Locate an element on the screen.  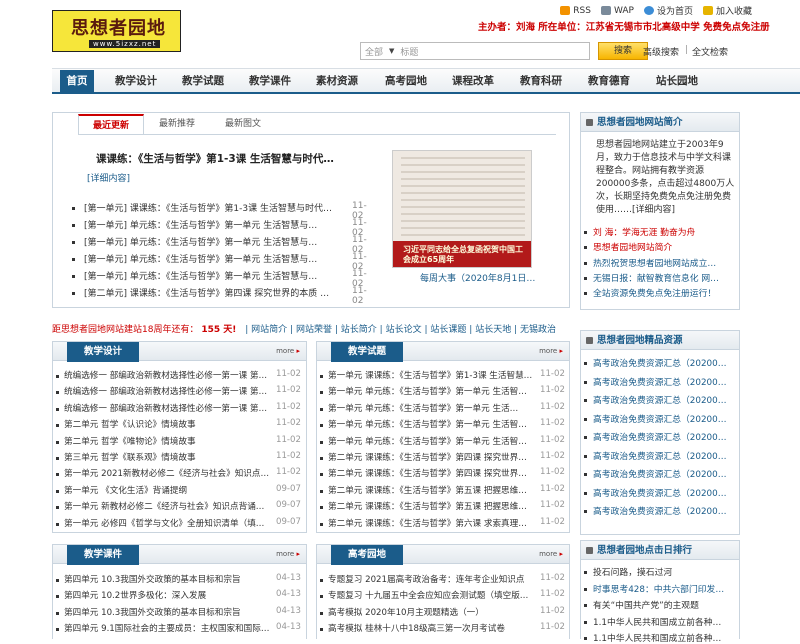
ticker-link: 站长天地 is located at coordinates (493, 330).